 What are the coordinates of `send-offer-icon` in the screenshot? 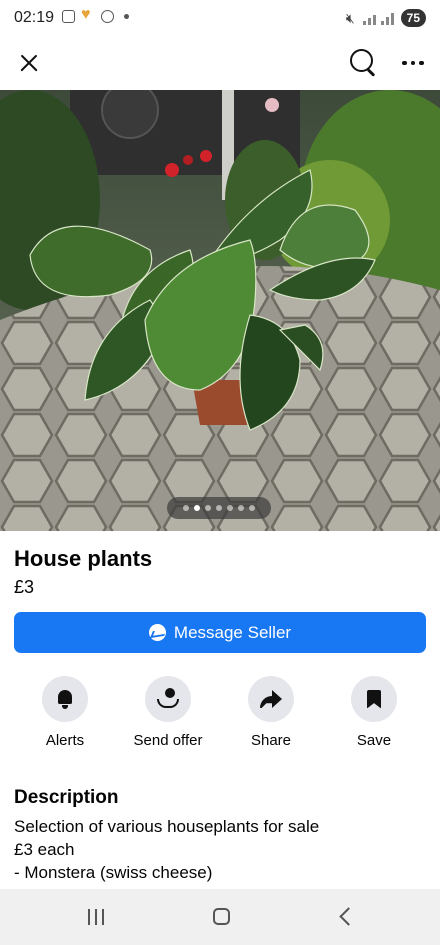 It's located at (168, 699).